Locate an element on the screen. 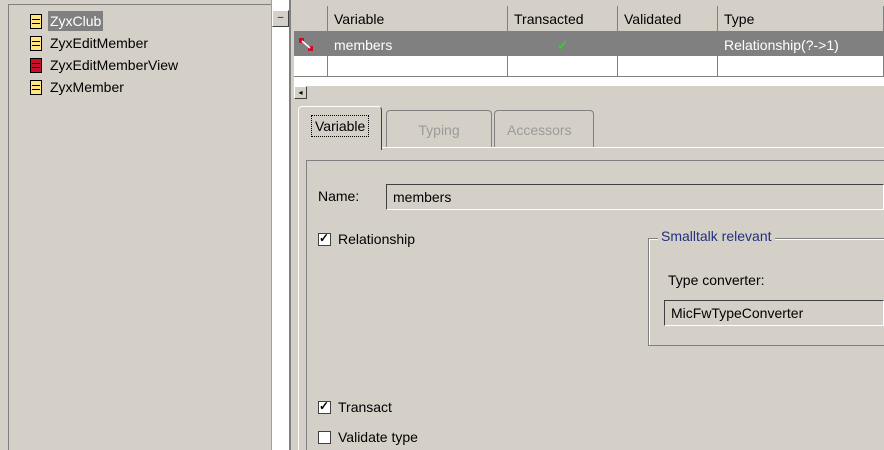 Image resolution: width=884 pixels, height=450 pixels. cell-type: Relationship(?->1) is located at coordinates (801, 45).